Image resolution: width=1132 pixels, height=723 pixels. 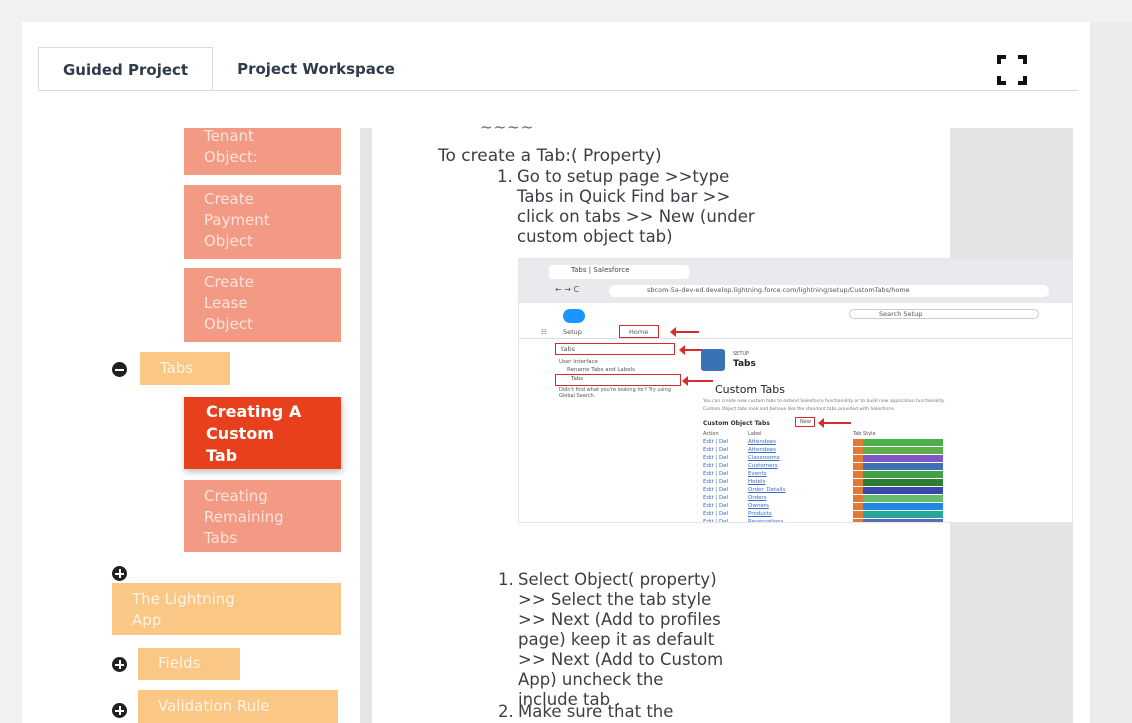 I want to click on tab-underline, so click(x=558, y=90).